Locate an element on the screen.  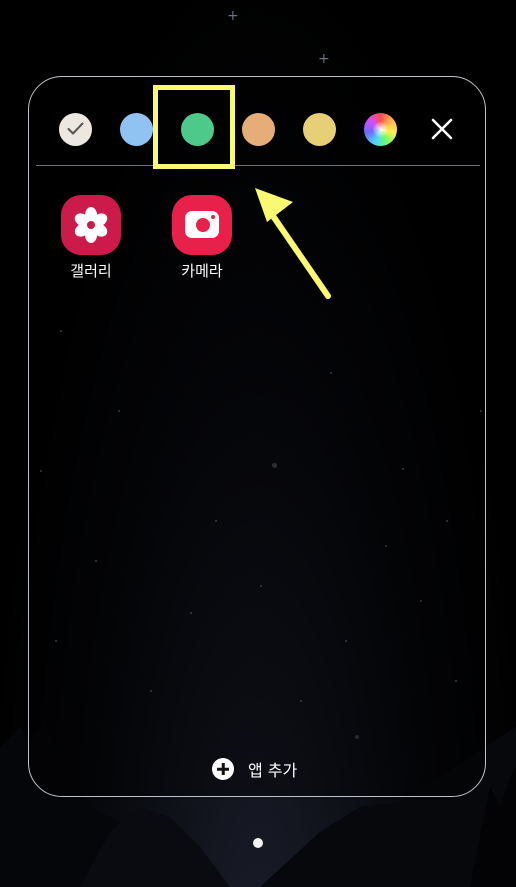
app-label: 갤러리 is located at coordinates (91, 271).